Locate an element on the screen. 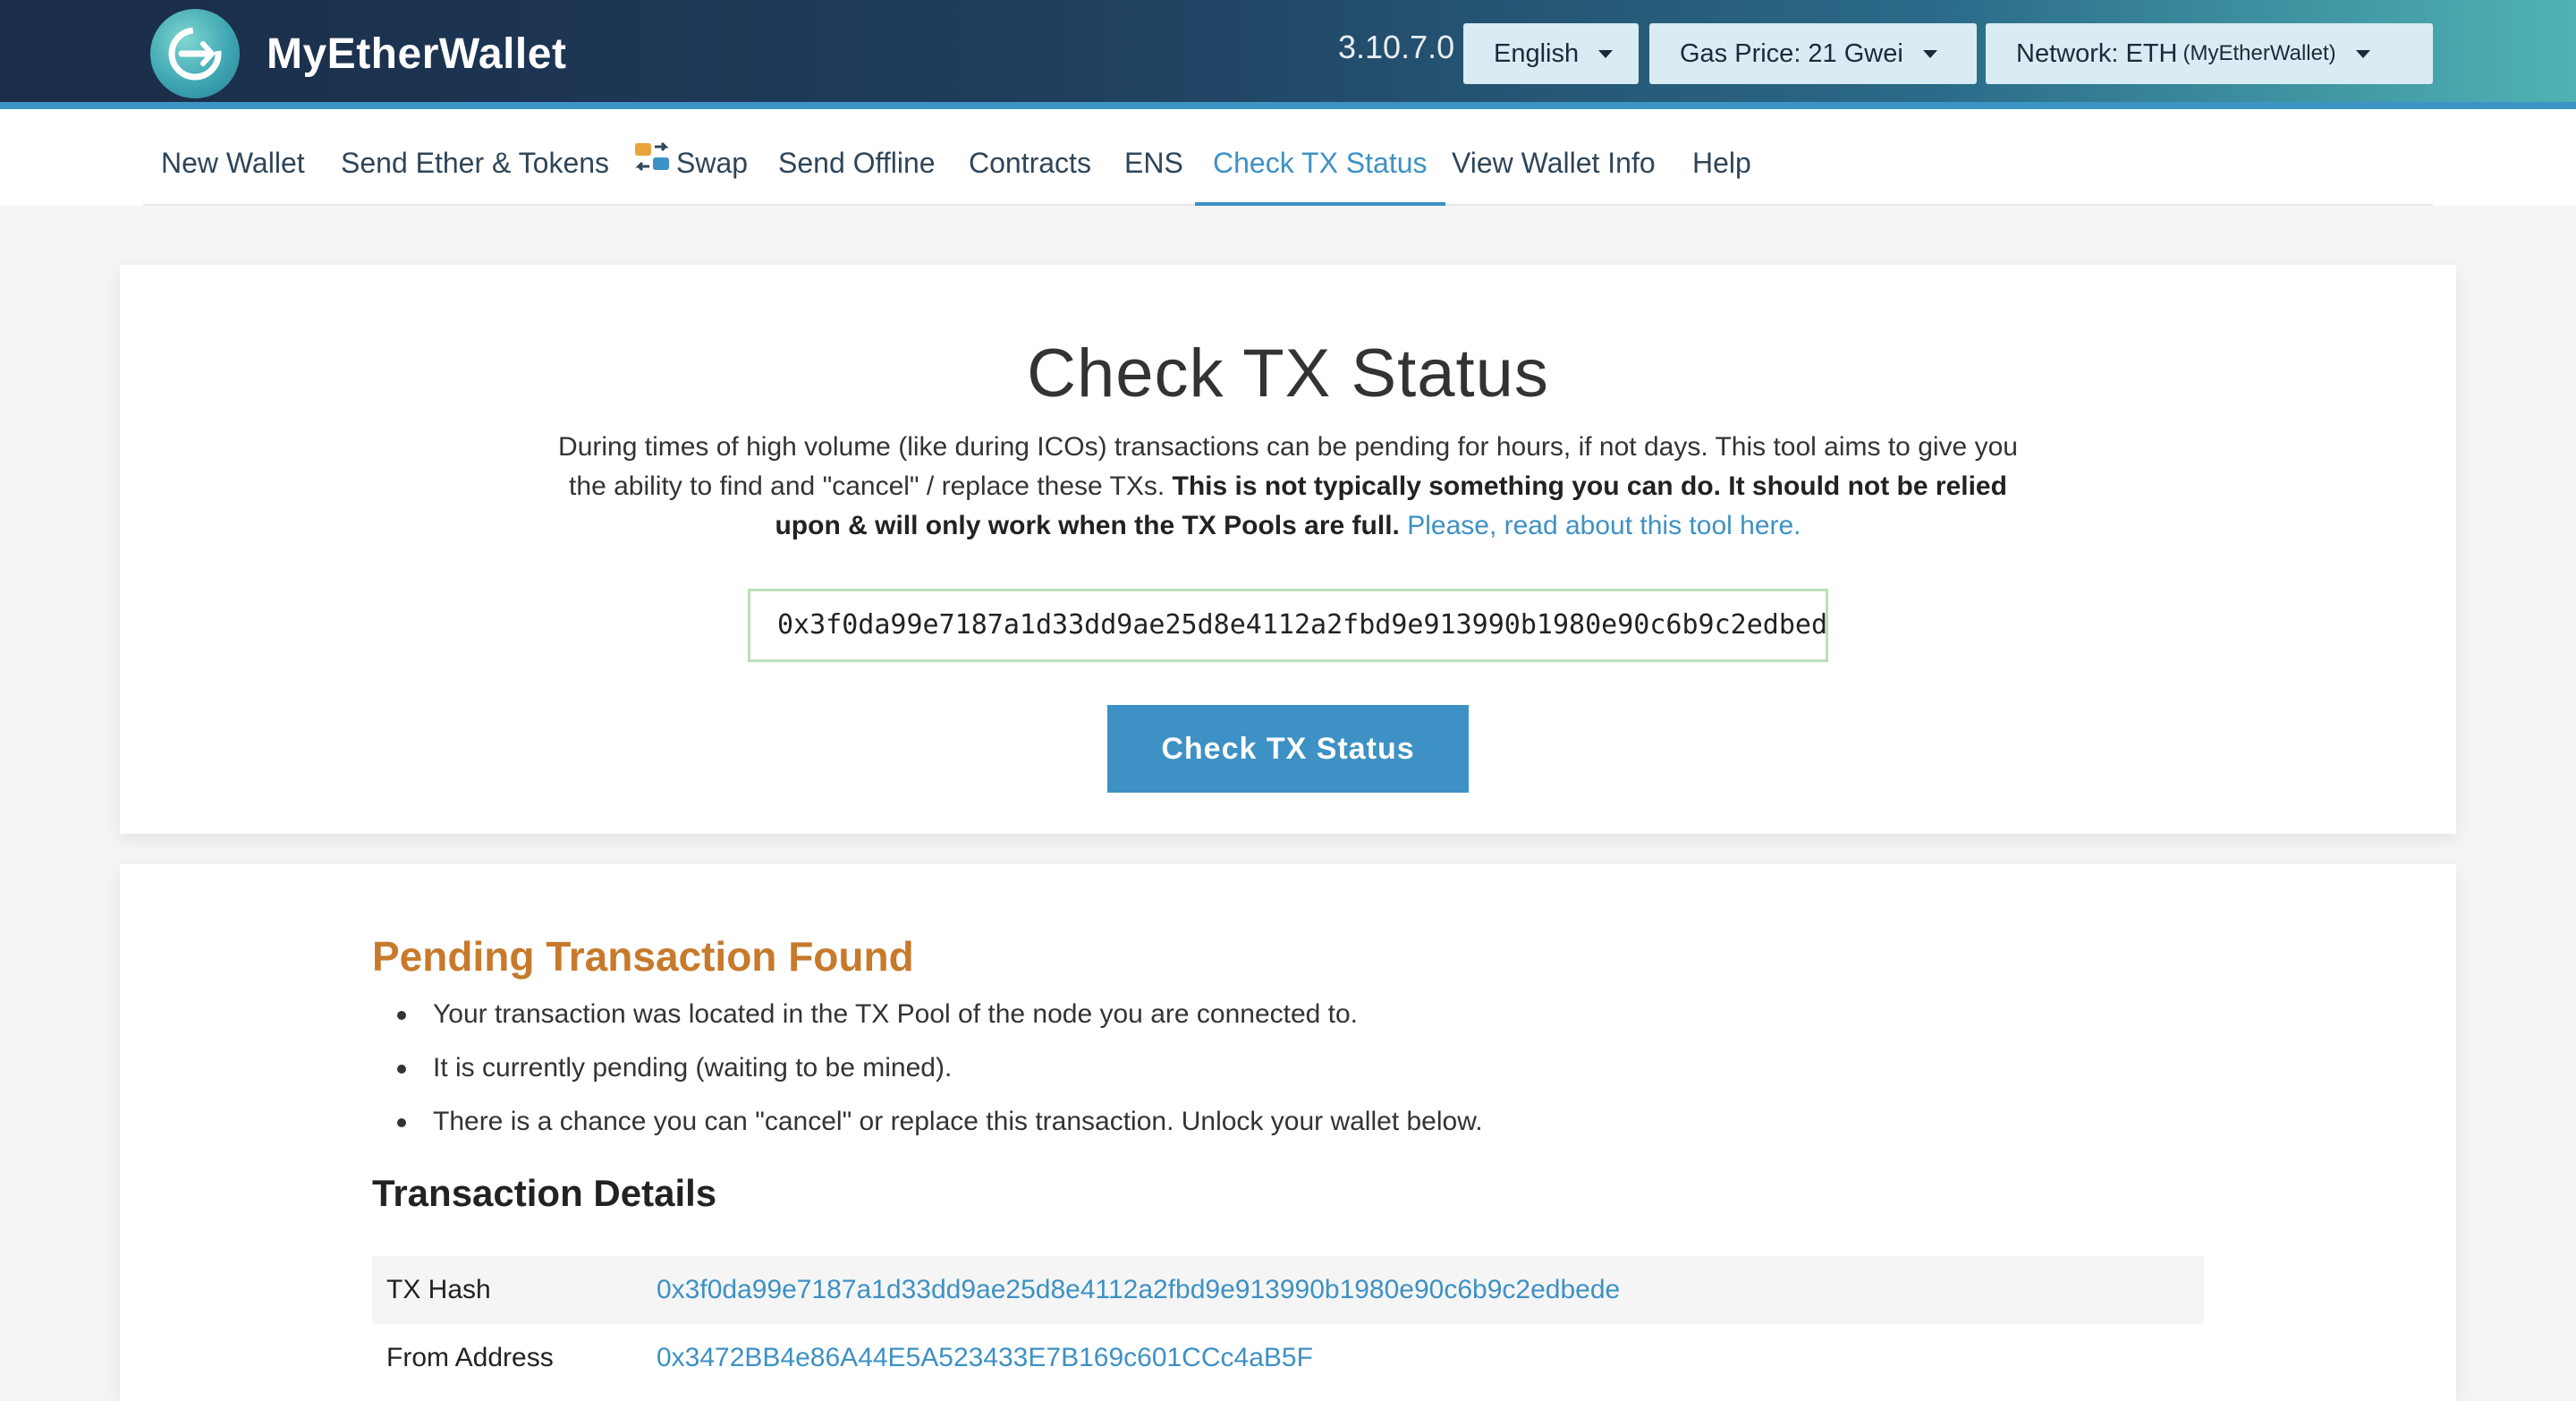 This screenshot has height=1401, width=2576. from-address-key: From Address is located at coordinates (470, 1357).